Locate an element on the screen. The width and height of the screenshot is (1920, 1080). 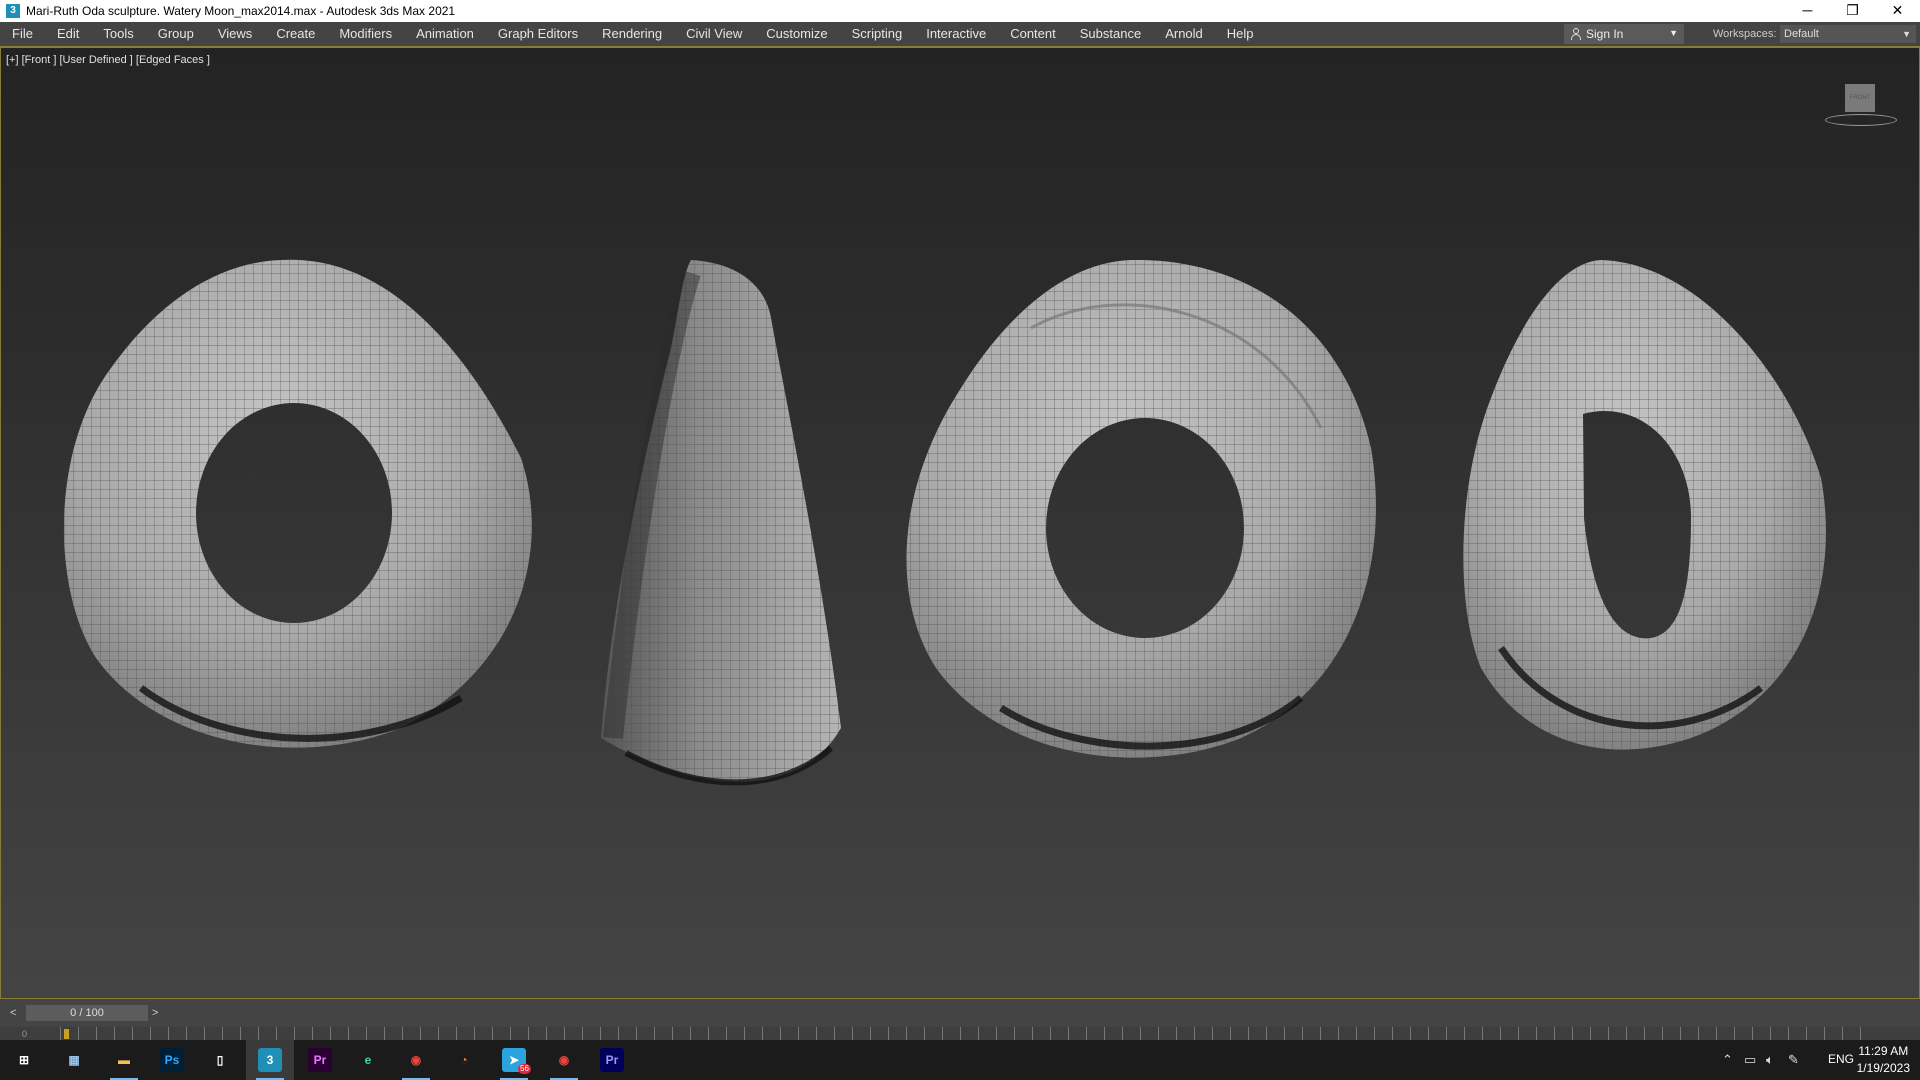
workspace-value: Default is located at coordinates (1801, 34).